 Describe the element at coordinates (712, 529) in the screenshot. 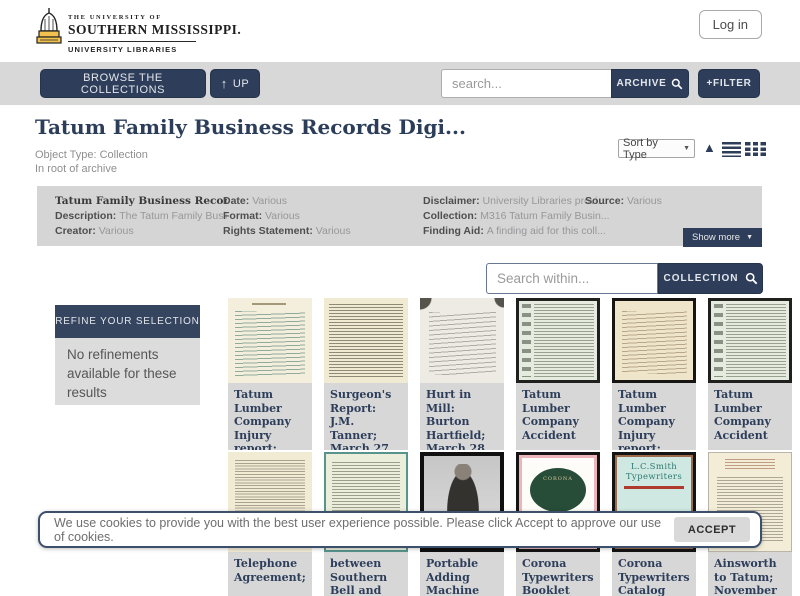

I see `accept-cookies-button: ACCEPT` at that location.